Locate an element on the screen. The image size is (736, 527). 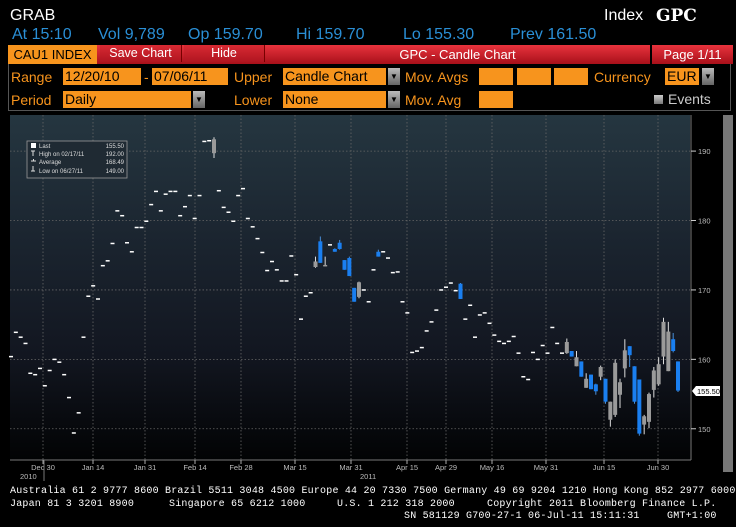
legend-label: Average is located at coordinates (50, 163).